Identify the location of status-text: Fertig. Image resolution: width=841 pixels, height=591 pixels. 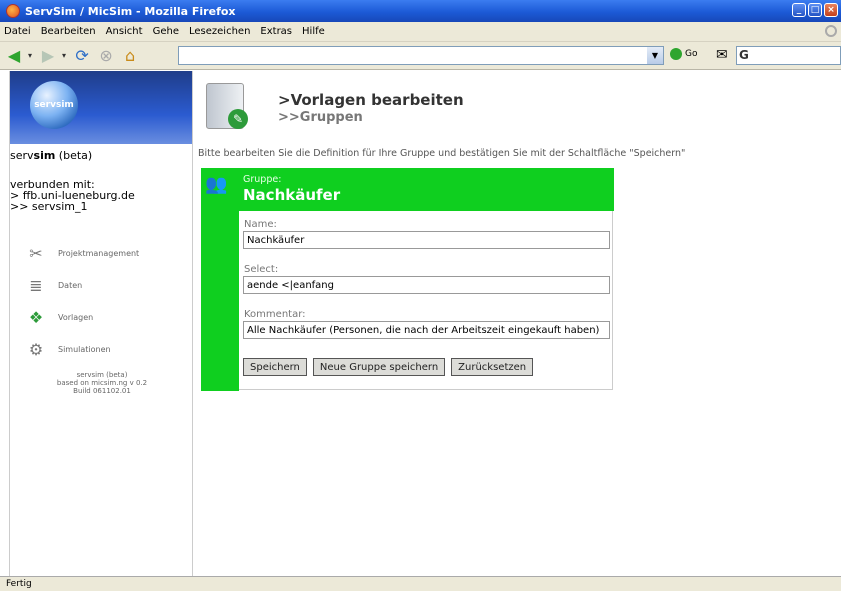
(19, 584).